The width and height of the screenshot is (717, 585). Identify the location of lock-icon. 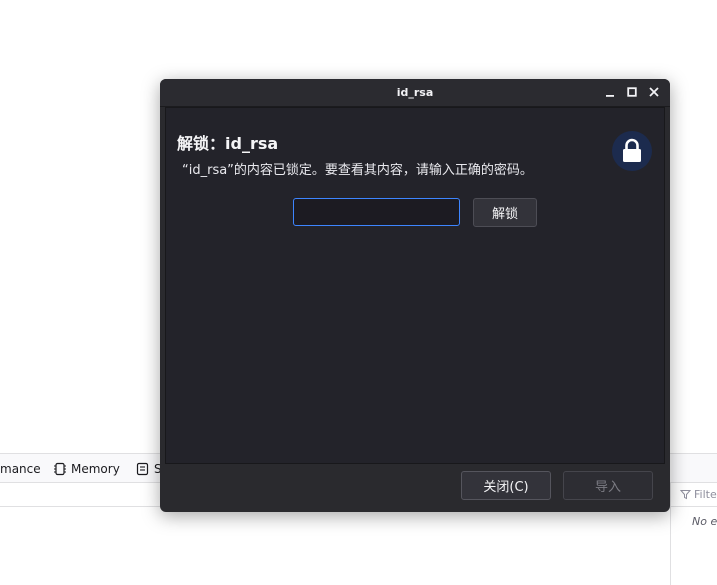
(632, 150).